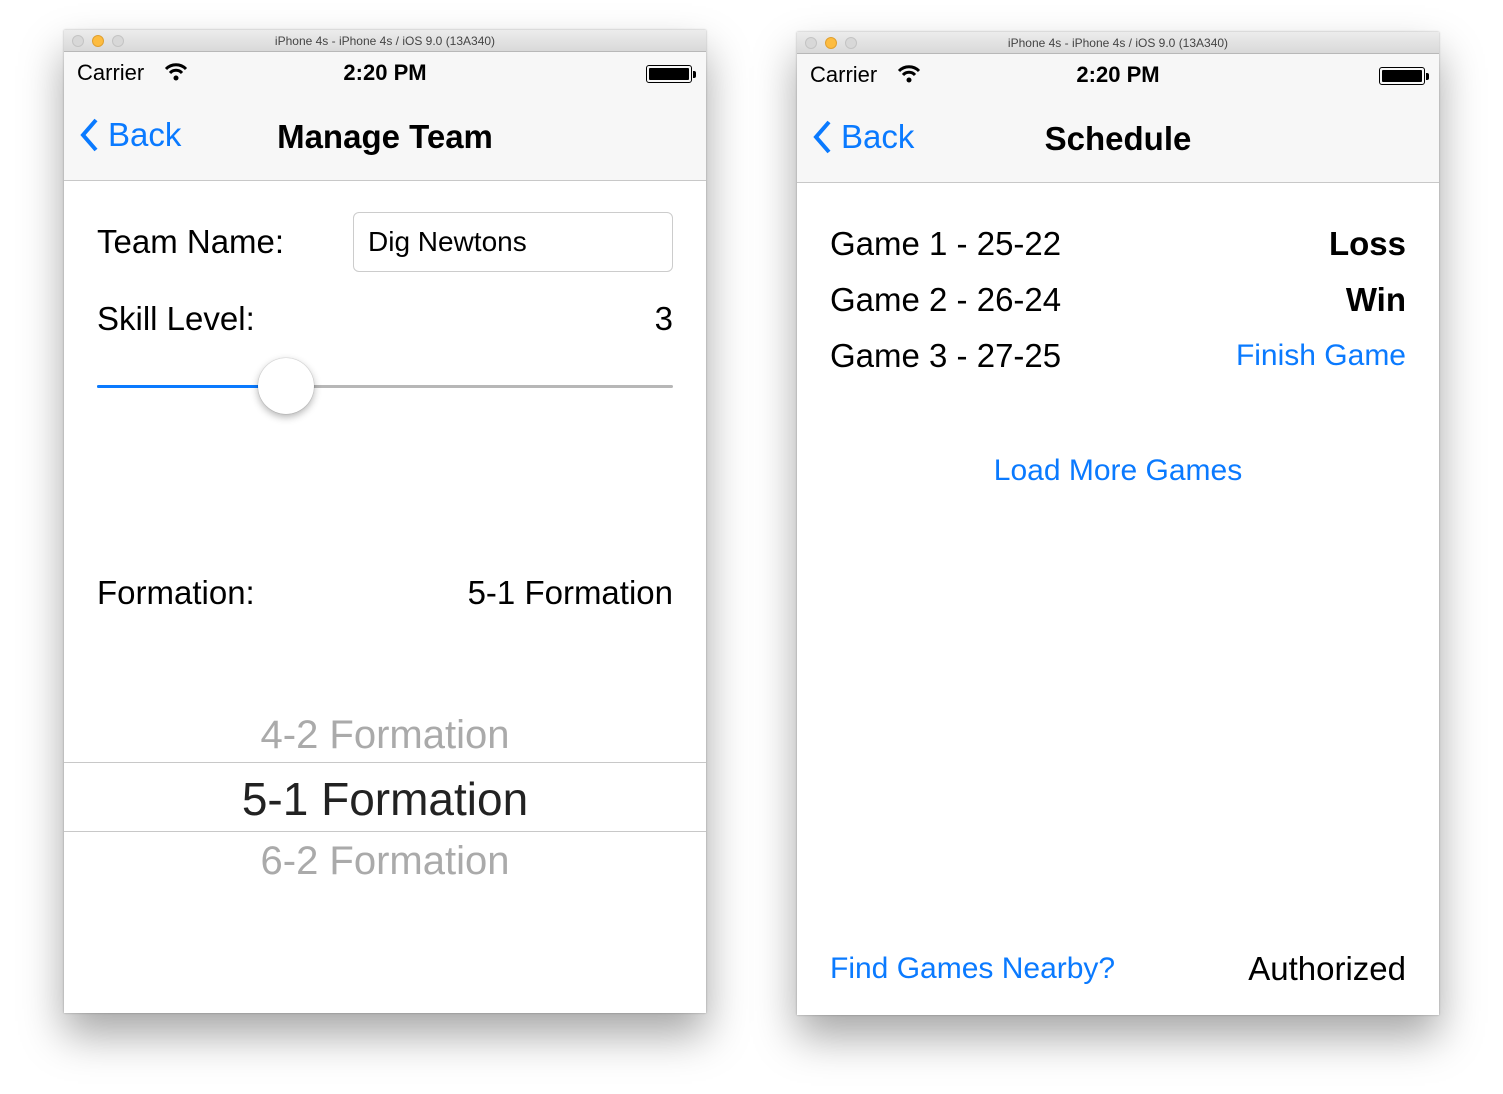  I want to click on skill-level-label: Skill Level:, so click(176, 318).